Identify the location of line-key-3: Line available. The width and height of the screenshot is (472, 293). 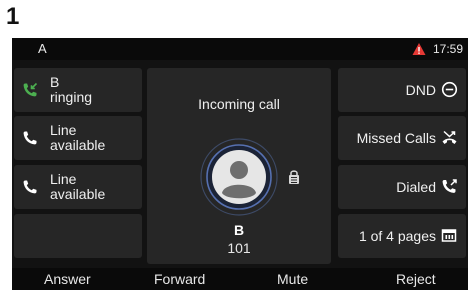
(78, 187).